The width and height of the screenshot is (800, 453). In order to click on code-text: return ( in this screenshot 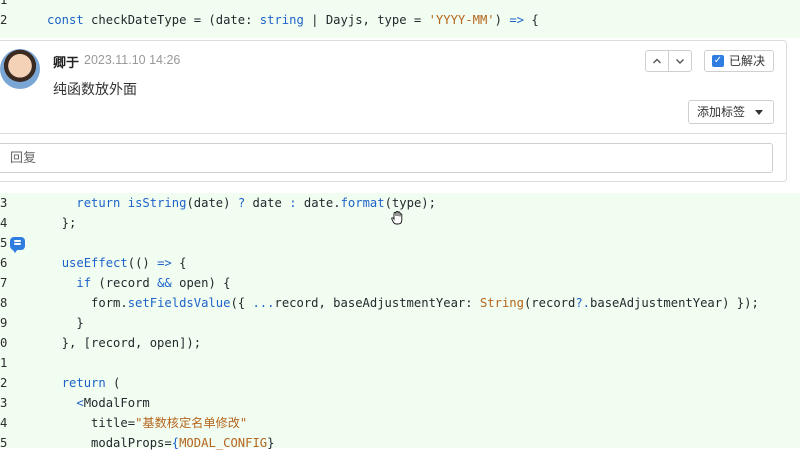, I will do `click(84, 383)`.